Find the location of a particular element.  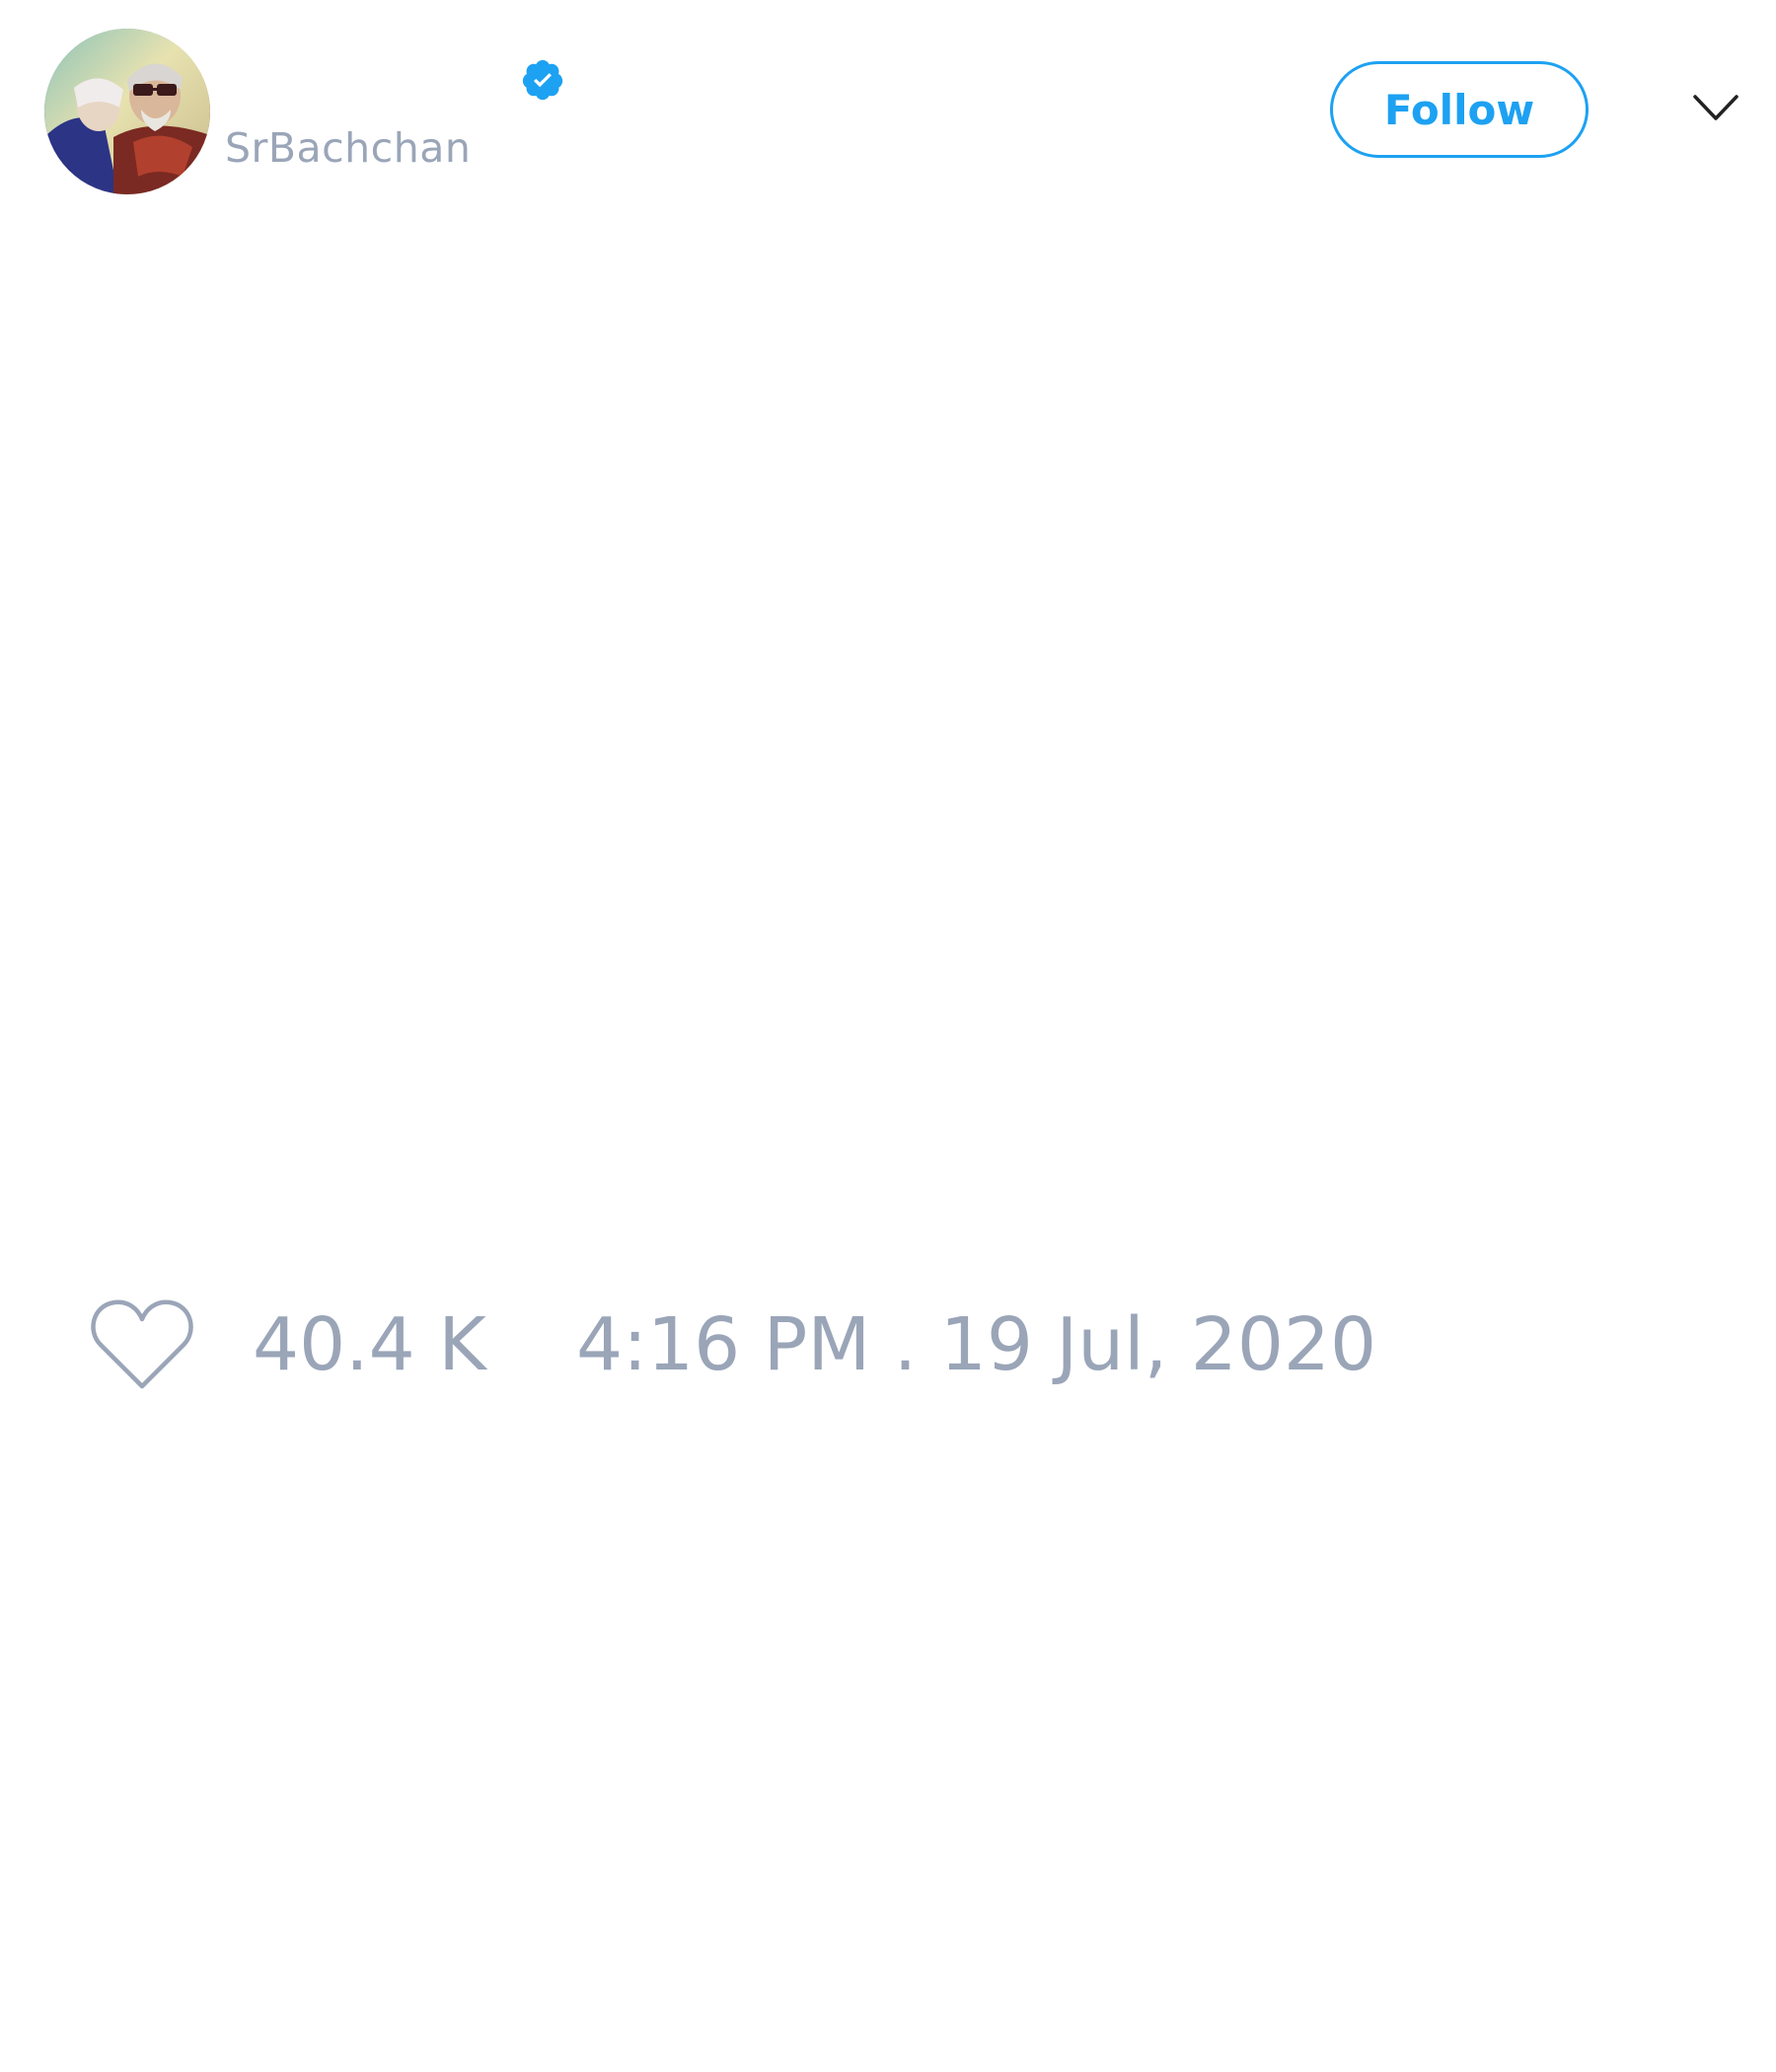

author-handle: SrBachchan is located at coordinates (348, 148).